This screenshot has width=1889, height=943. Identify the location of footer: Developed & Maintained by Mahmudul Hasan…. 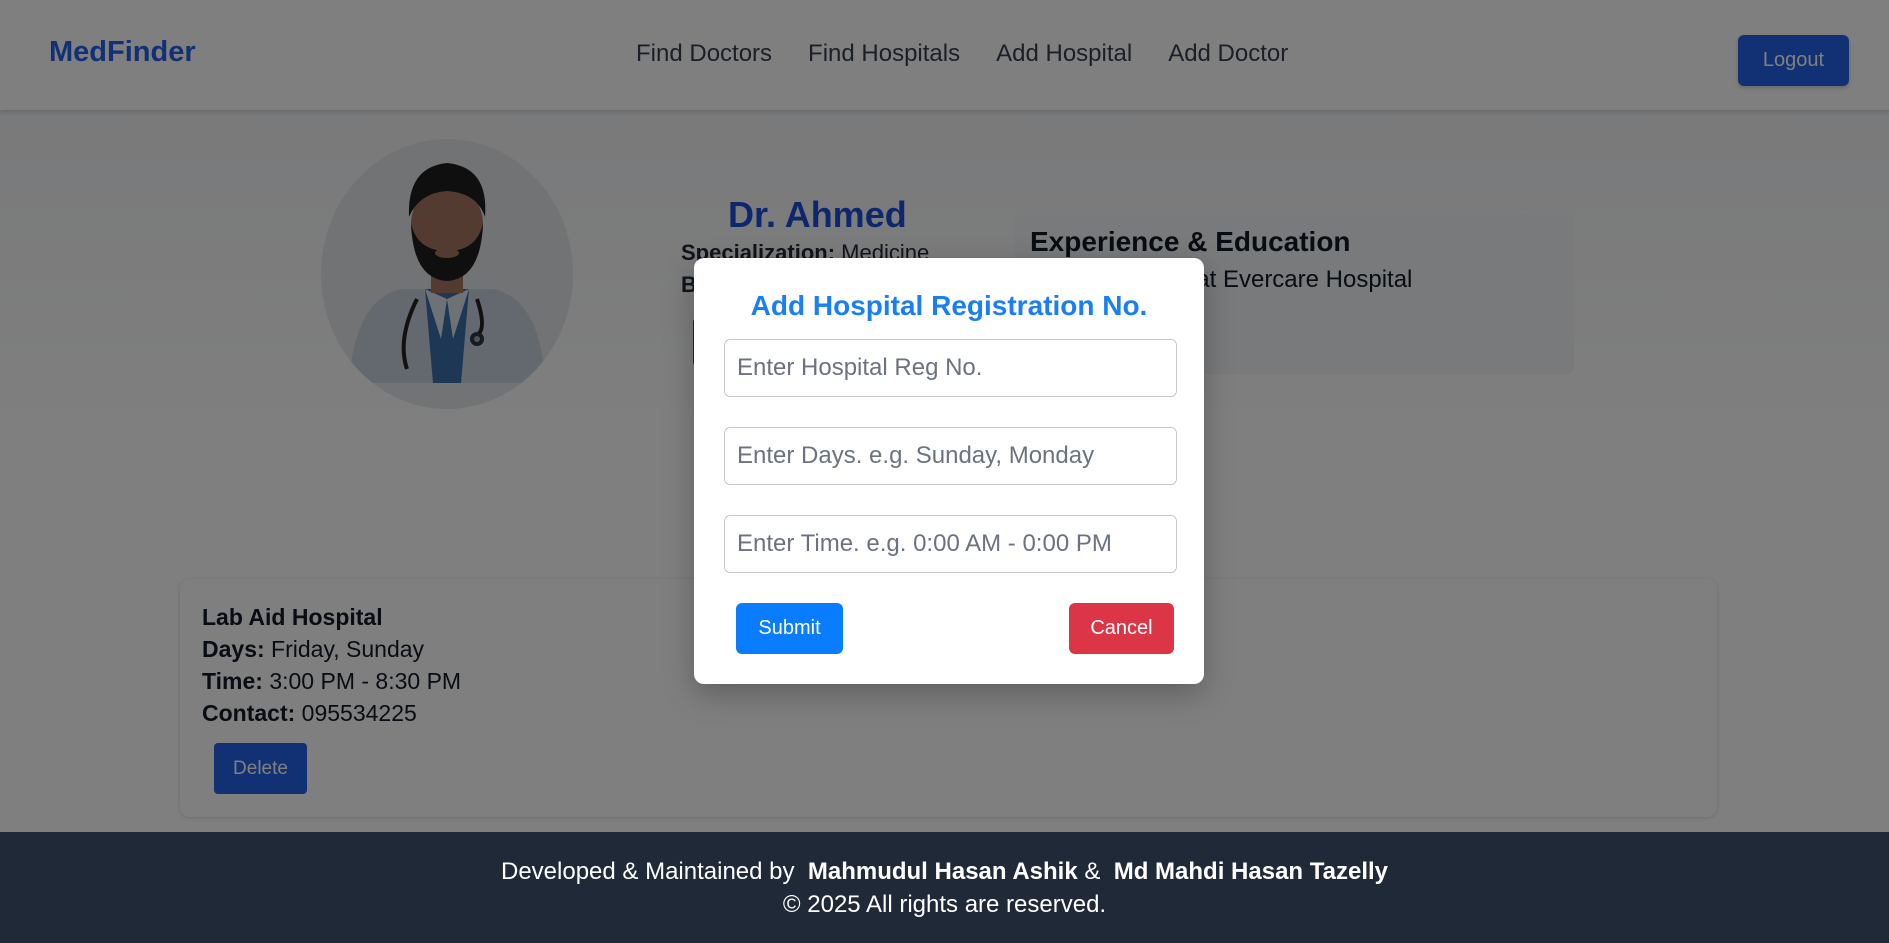
(944, 887).